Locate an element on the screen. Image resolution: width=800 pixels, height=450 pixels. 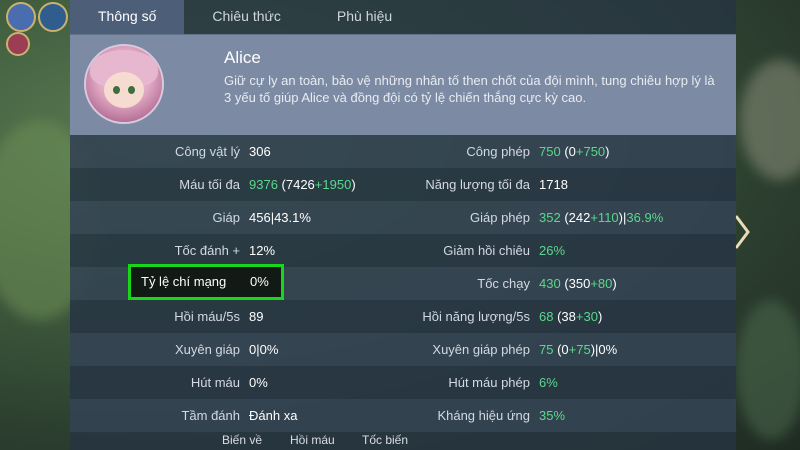
stat-value: 0|0% is located at coordinates (264, 349).